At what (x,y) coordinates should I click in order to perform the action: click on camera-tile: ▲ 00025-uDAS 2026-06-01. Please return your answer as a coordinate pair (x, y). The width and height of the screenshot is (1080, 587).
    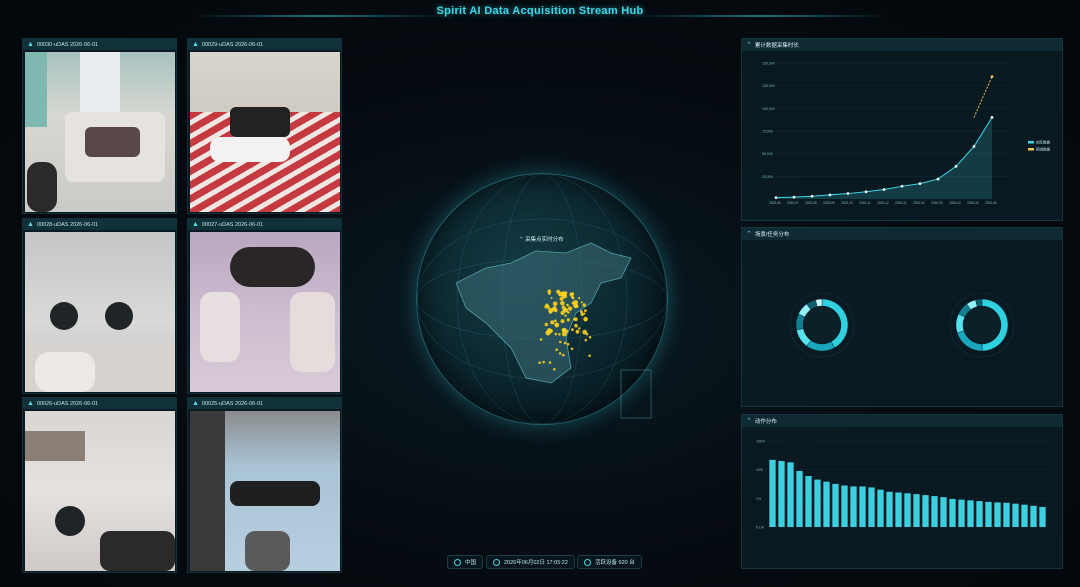
    Looking at the image, I should click on (264, 485).